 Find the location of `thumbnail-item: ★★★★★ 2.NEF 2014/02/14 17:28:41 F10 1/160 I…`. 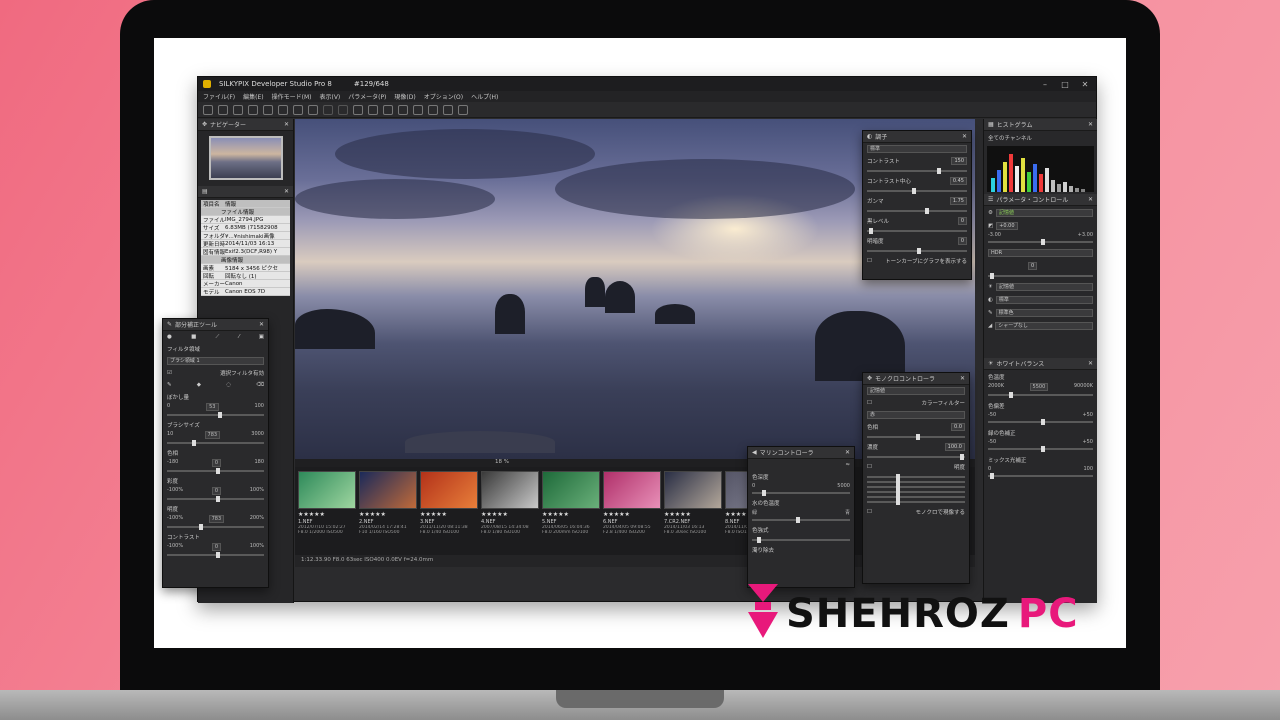

thumbnail-item: ★★★★★ 2.NEF 2014/02/14 17:28:41 F10 1/160 I… is located at coordinates (388, 511).